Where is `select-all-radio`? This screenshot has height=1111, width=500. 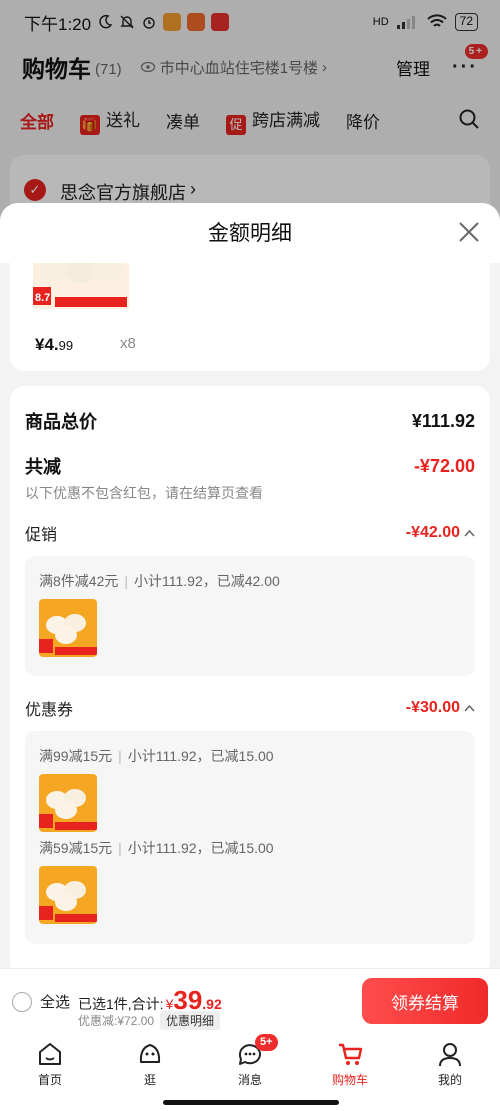 select-all-radio is located at coordinates (22, 1001).